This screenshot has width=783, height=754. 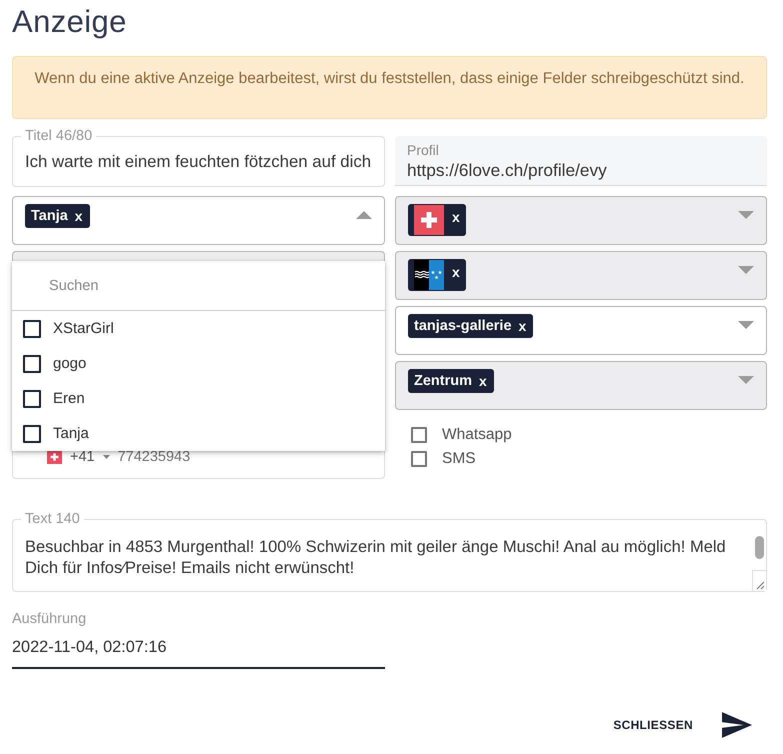 I want to click on option-label: gogo, so click(x=69, y=363).